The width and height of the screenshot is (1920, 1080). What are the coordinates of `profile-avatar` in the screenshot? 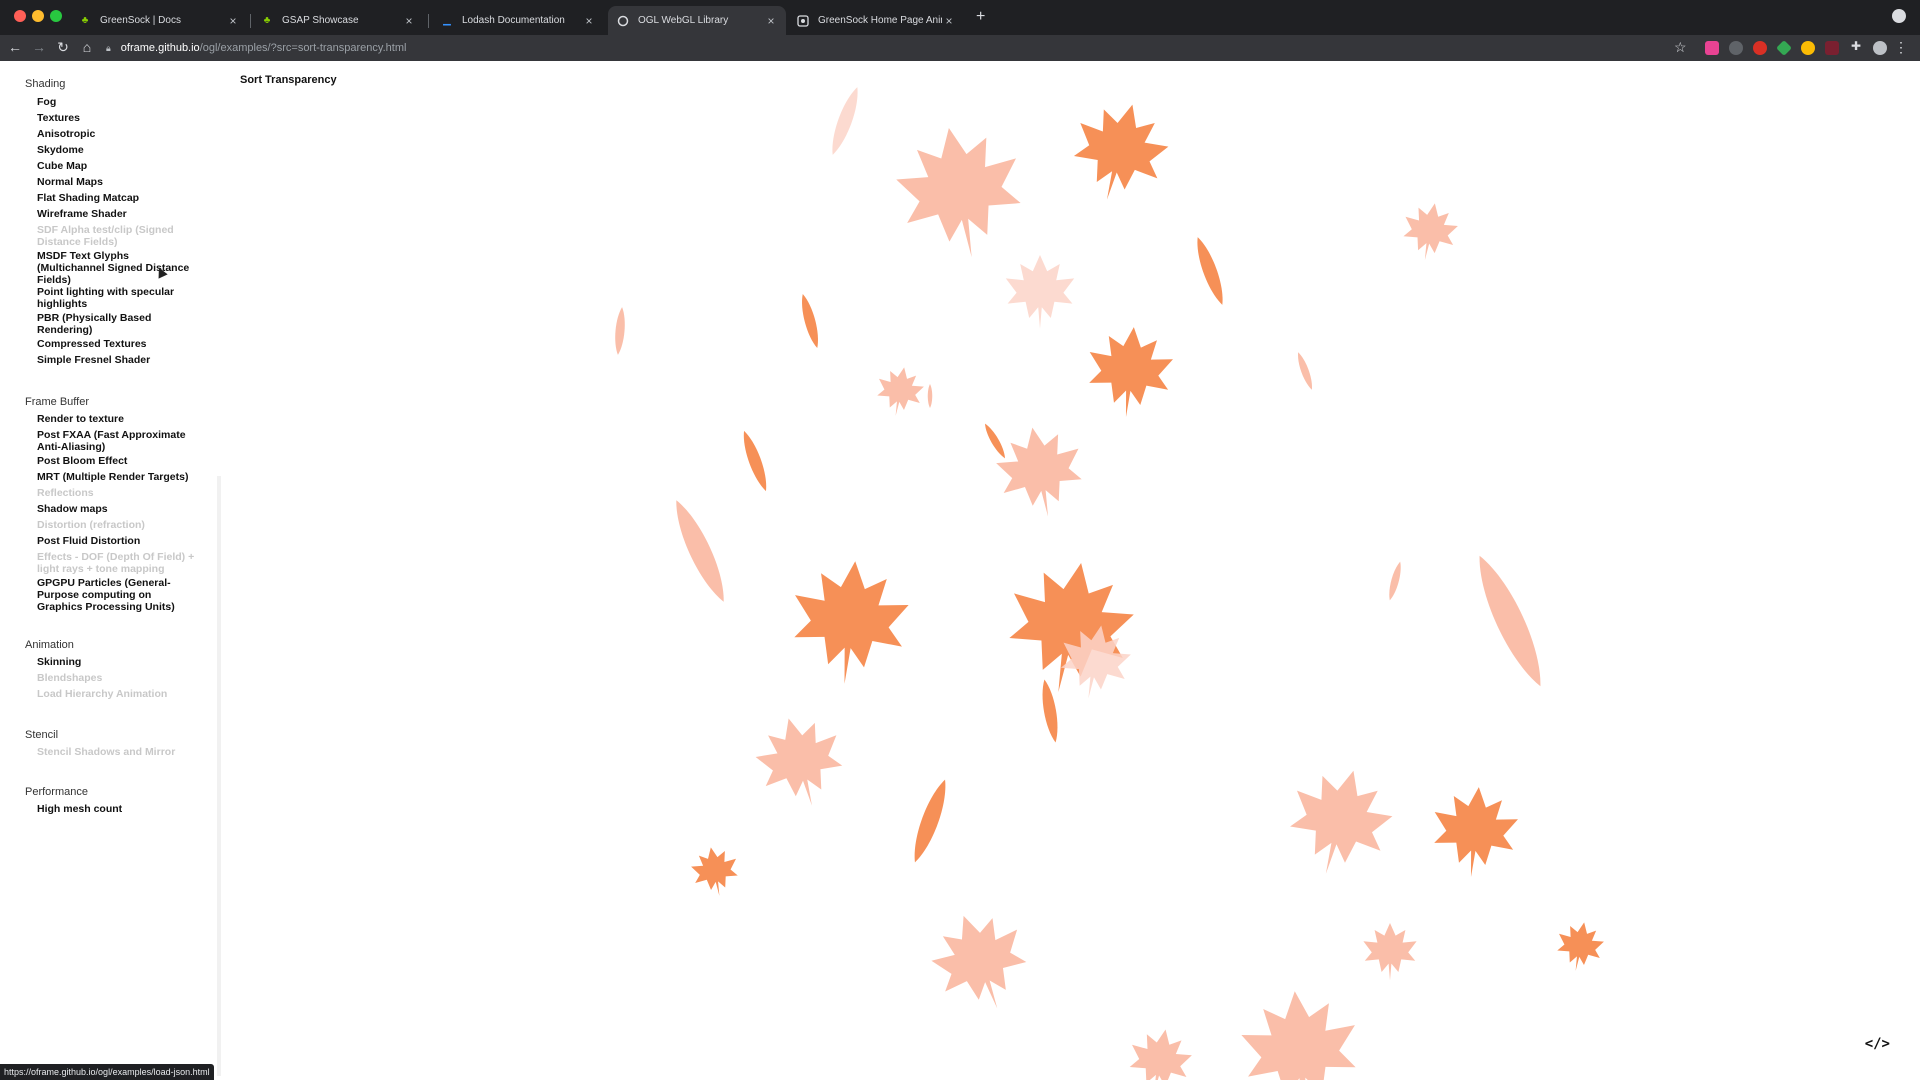 It's located at (1880, 48).